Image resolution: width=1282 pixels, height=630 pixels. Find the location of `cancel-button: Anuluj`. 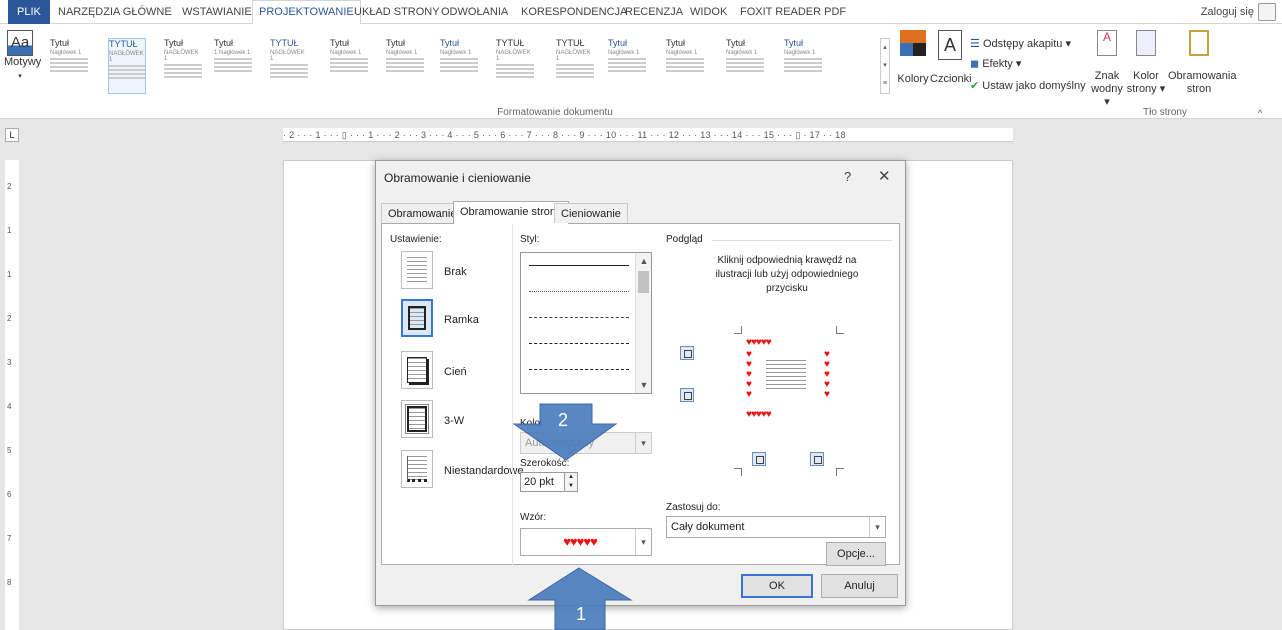

cancel-button: Anuluj is located at coordinates (859, 586).